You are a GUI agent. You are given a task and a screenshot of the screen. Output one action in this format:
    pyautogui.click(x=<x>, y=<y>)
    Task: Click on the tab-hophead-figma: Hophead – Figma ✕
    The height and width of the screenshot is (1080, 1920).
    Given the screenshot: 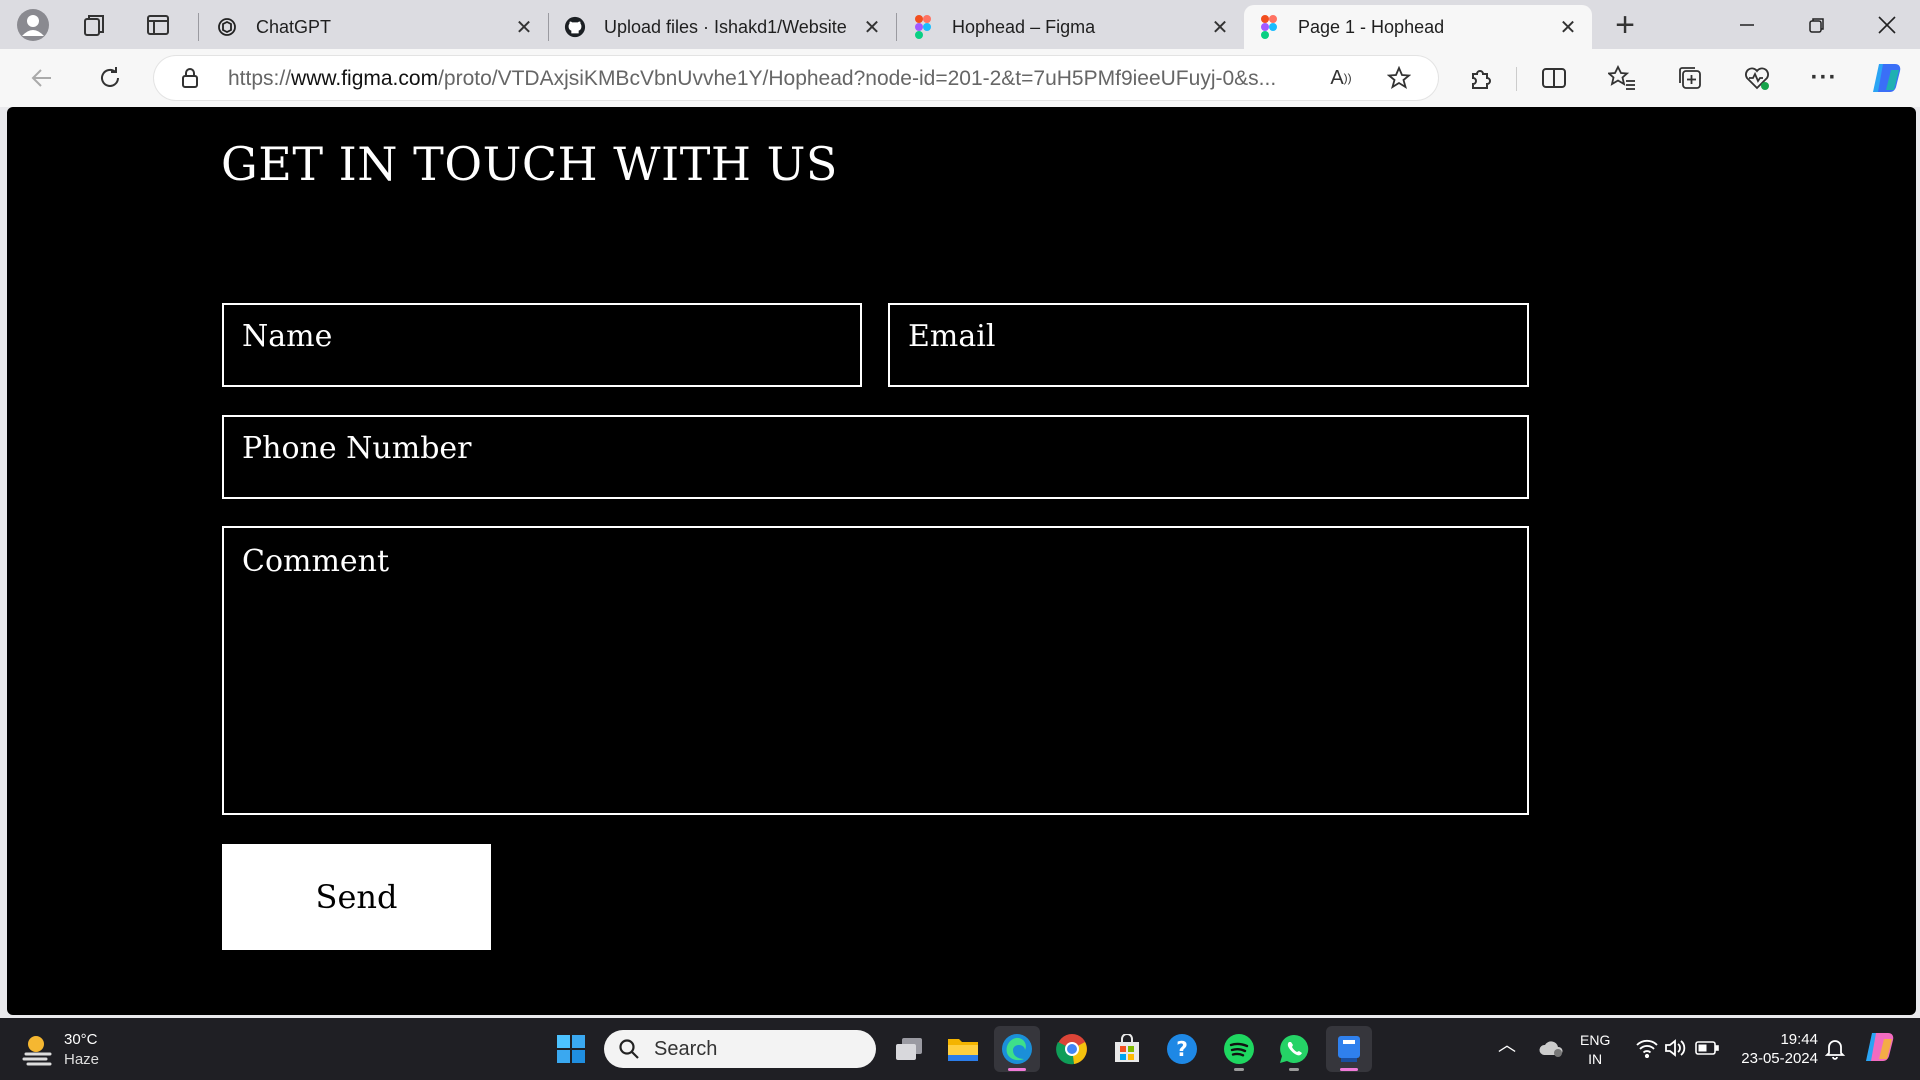 What is the action you would take?
    pyautogui.click(x=1071, y=27)
    